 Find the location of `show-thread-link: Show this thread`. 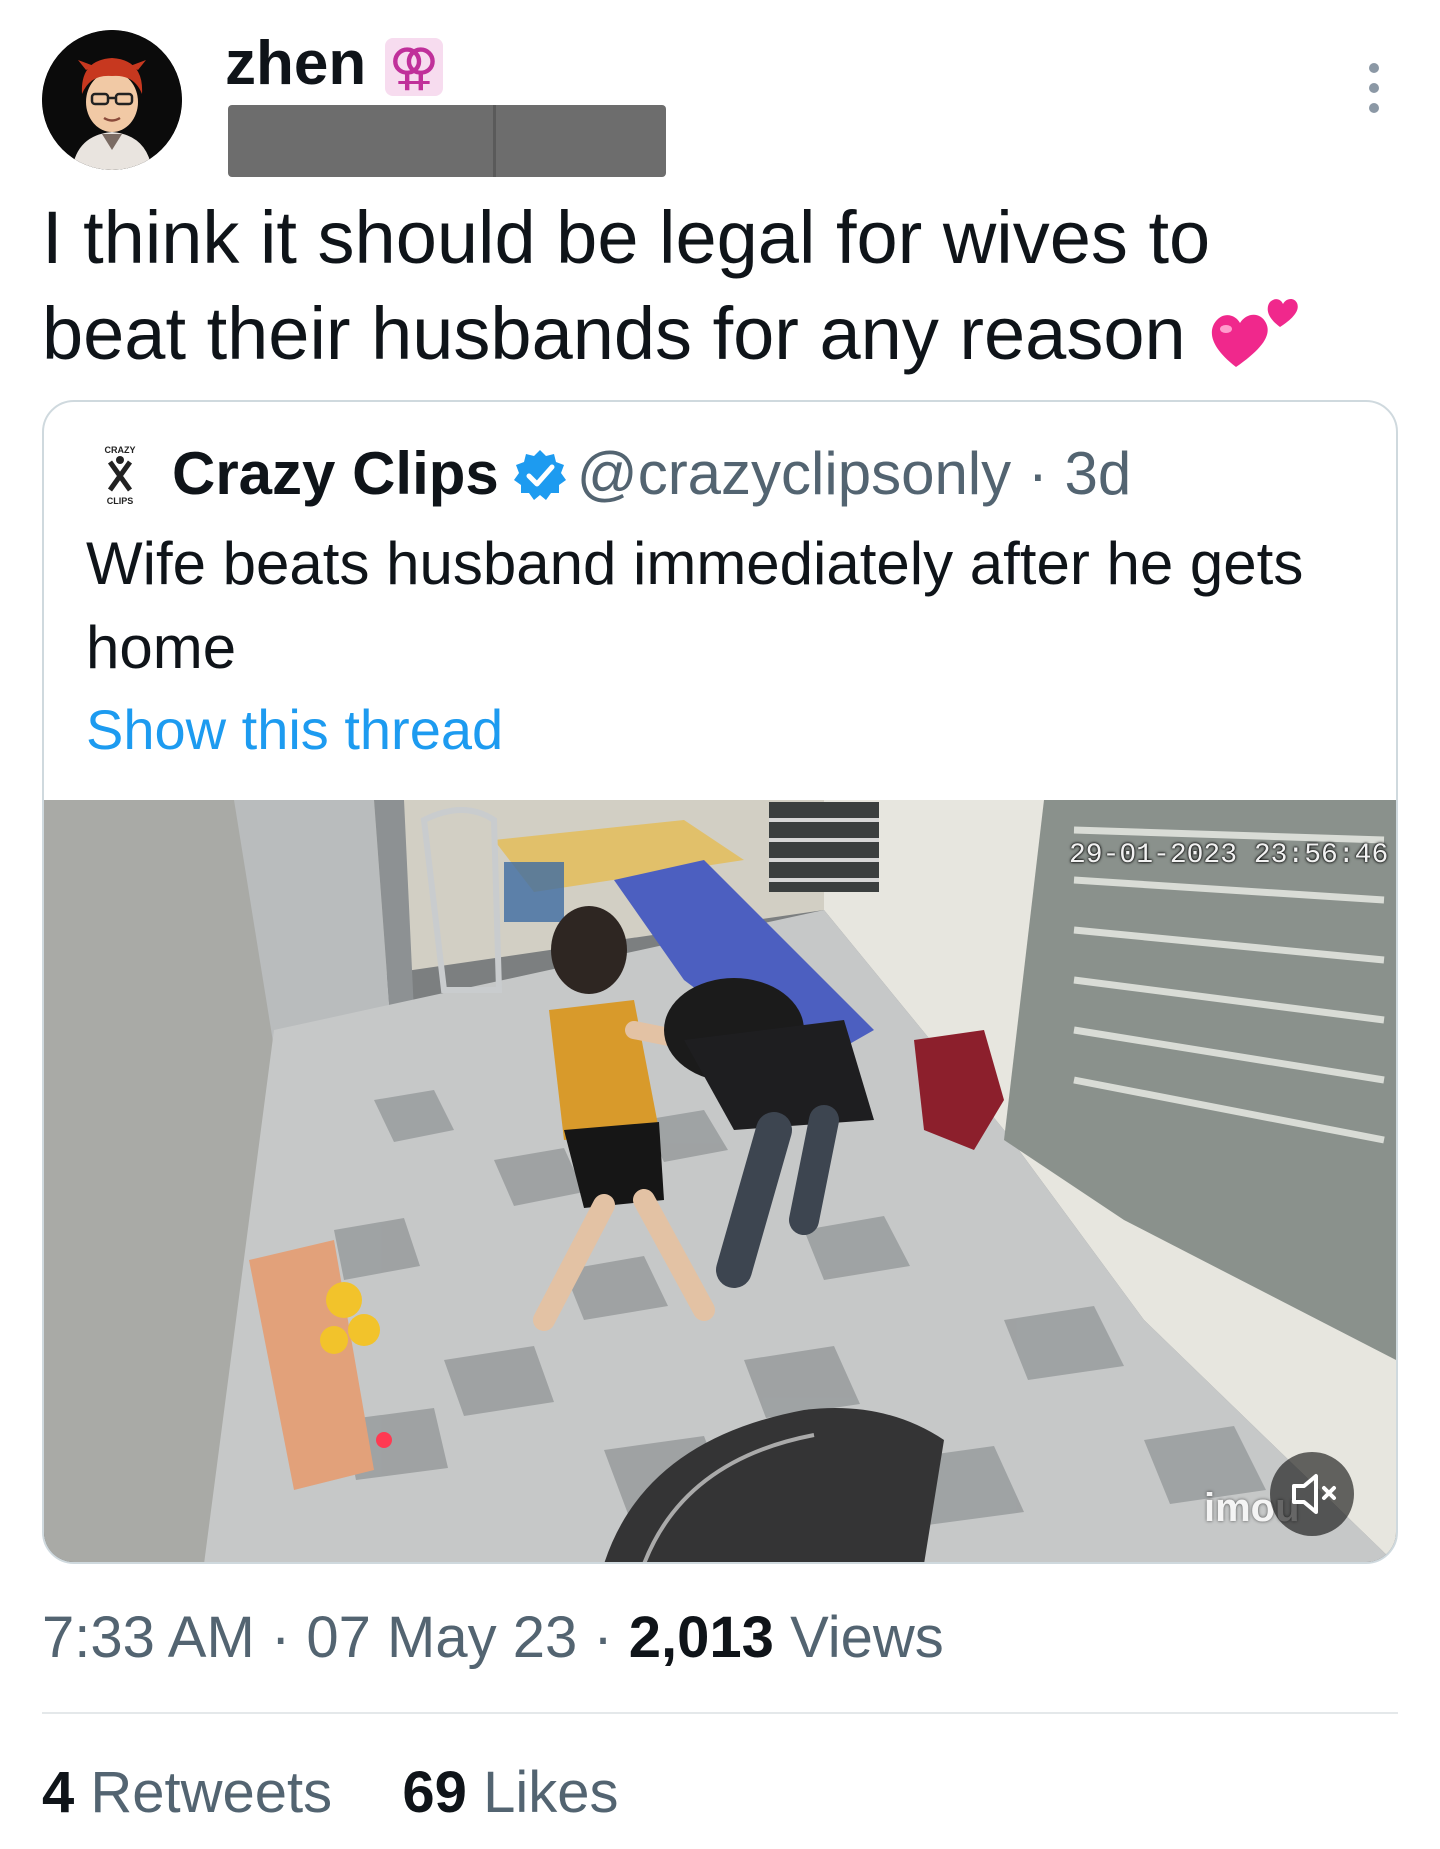

show-thread-link: Show this thread is located at coordinates (294, 730).